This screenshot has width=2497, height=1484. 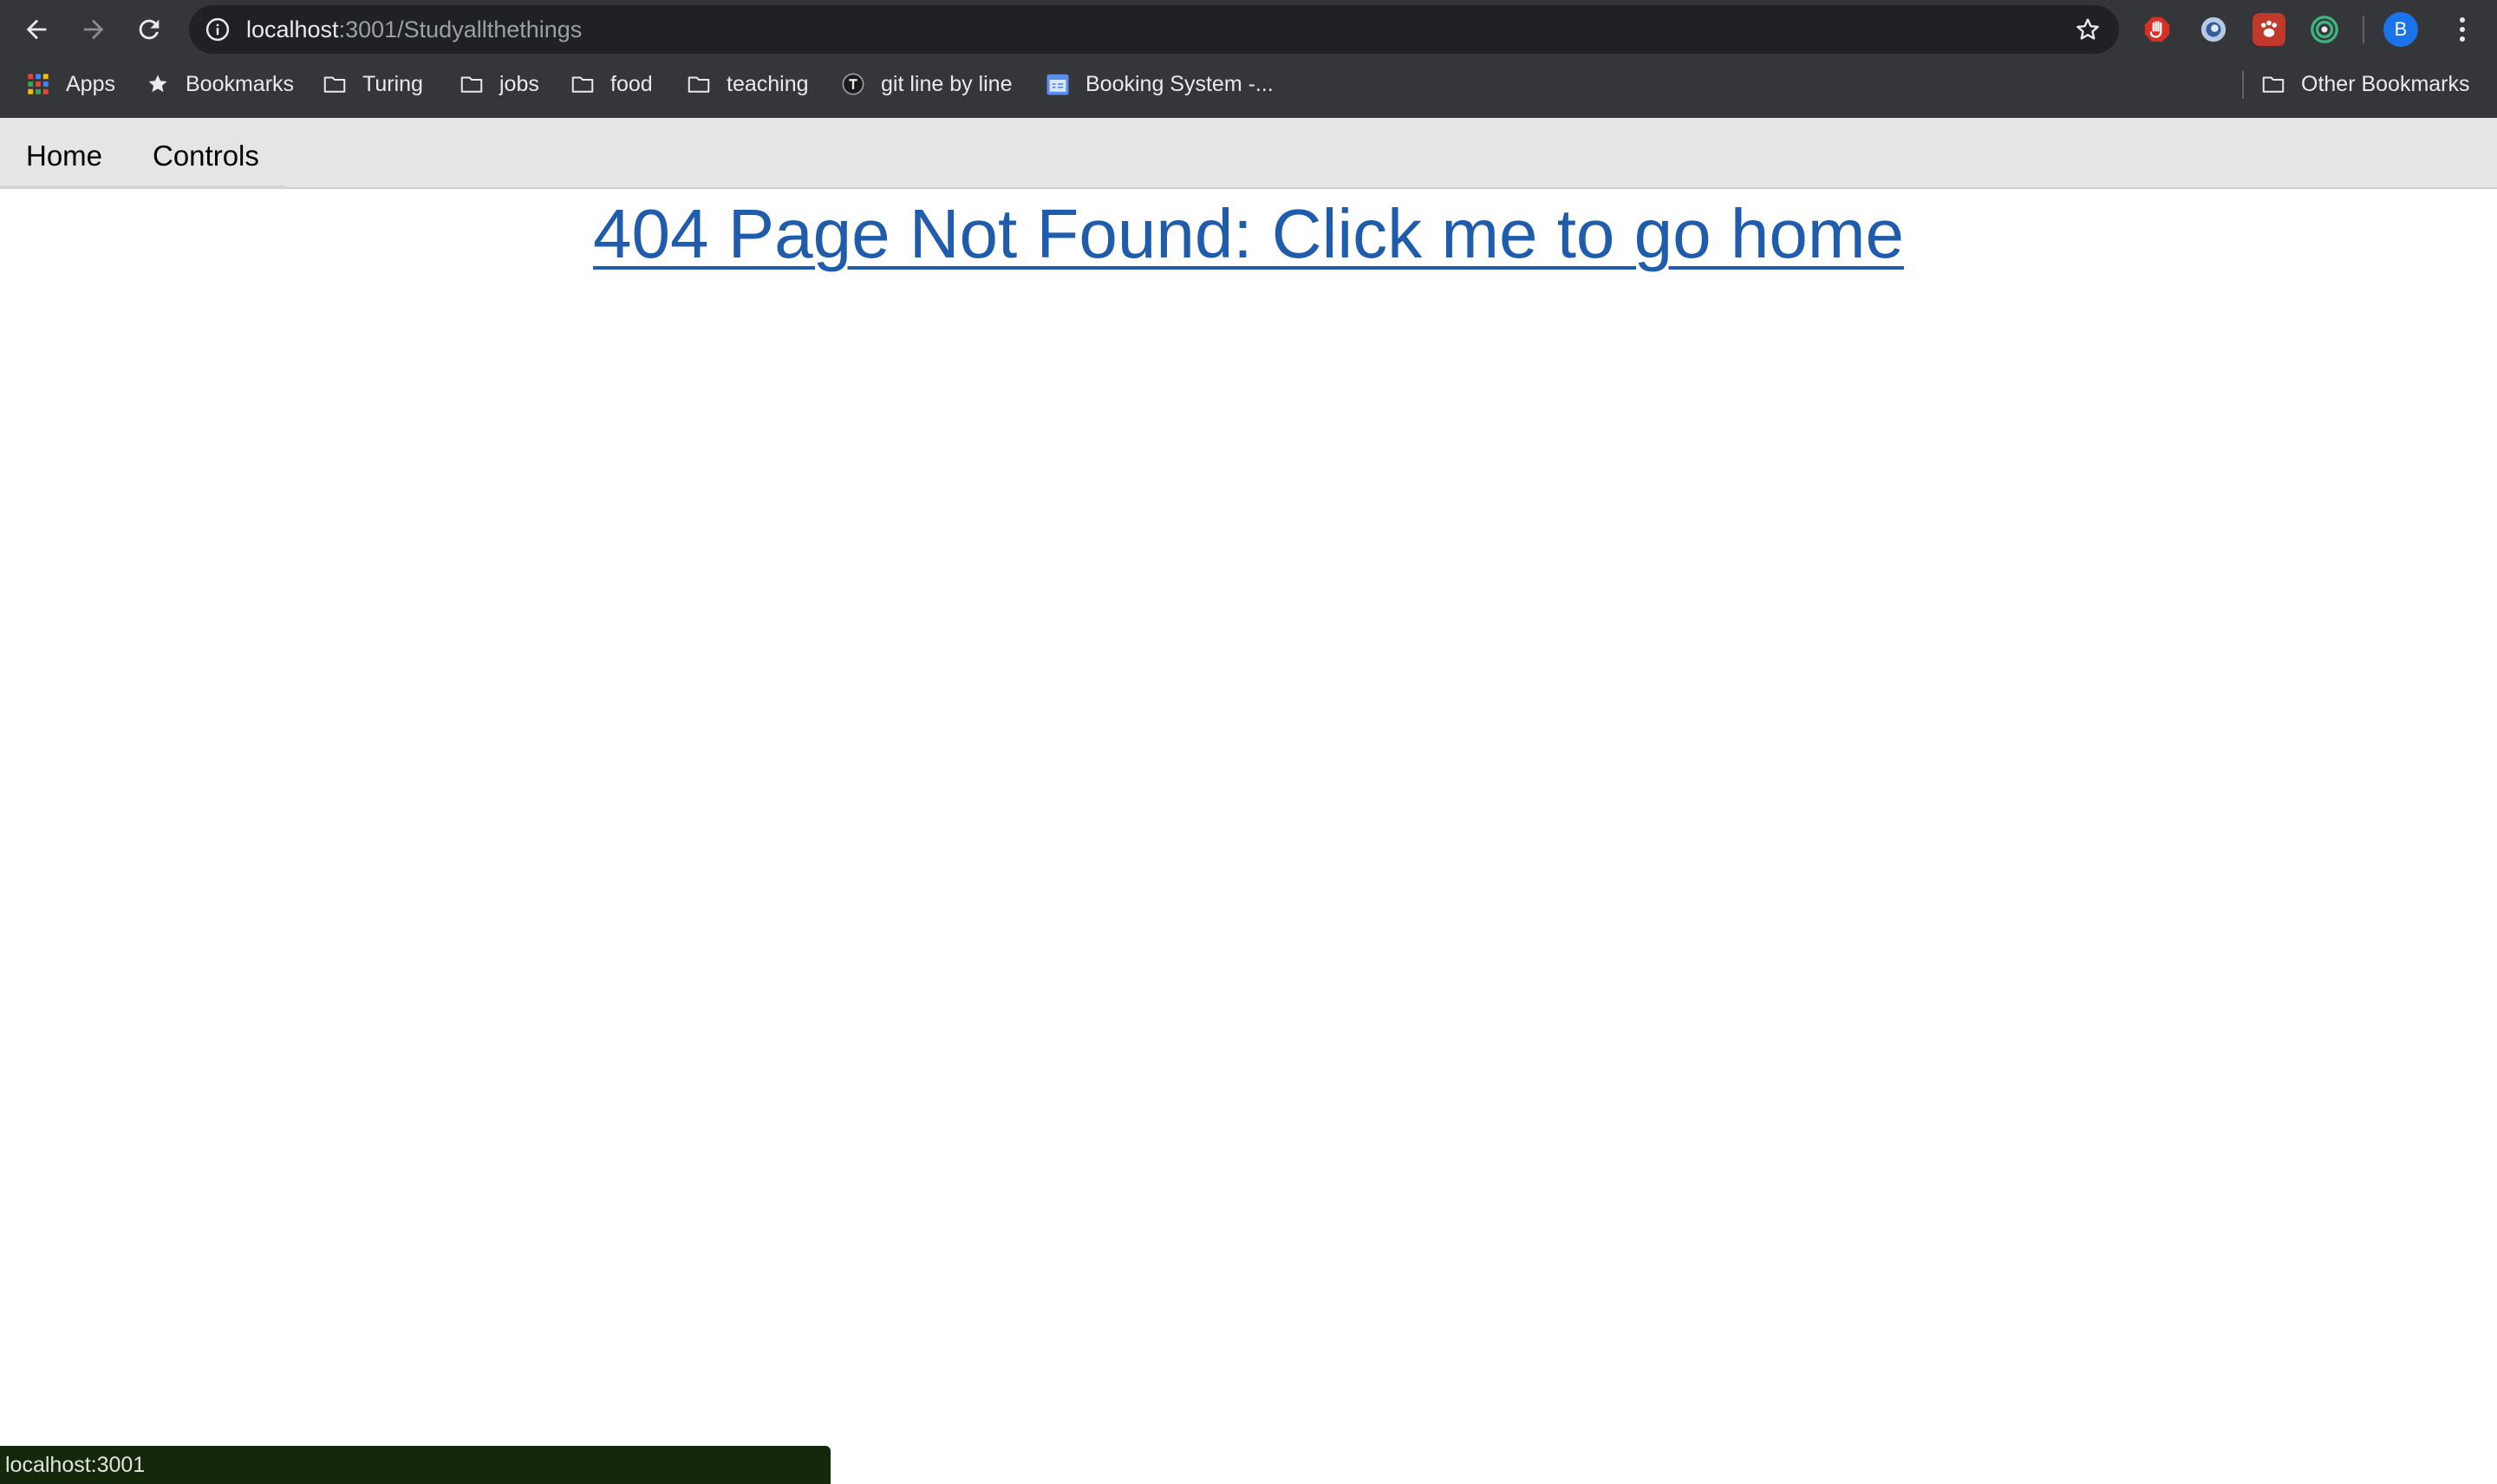 I want to click on bookmark-apps: Apps, so click(x=69, y=84).